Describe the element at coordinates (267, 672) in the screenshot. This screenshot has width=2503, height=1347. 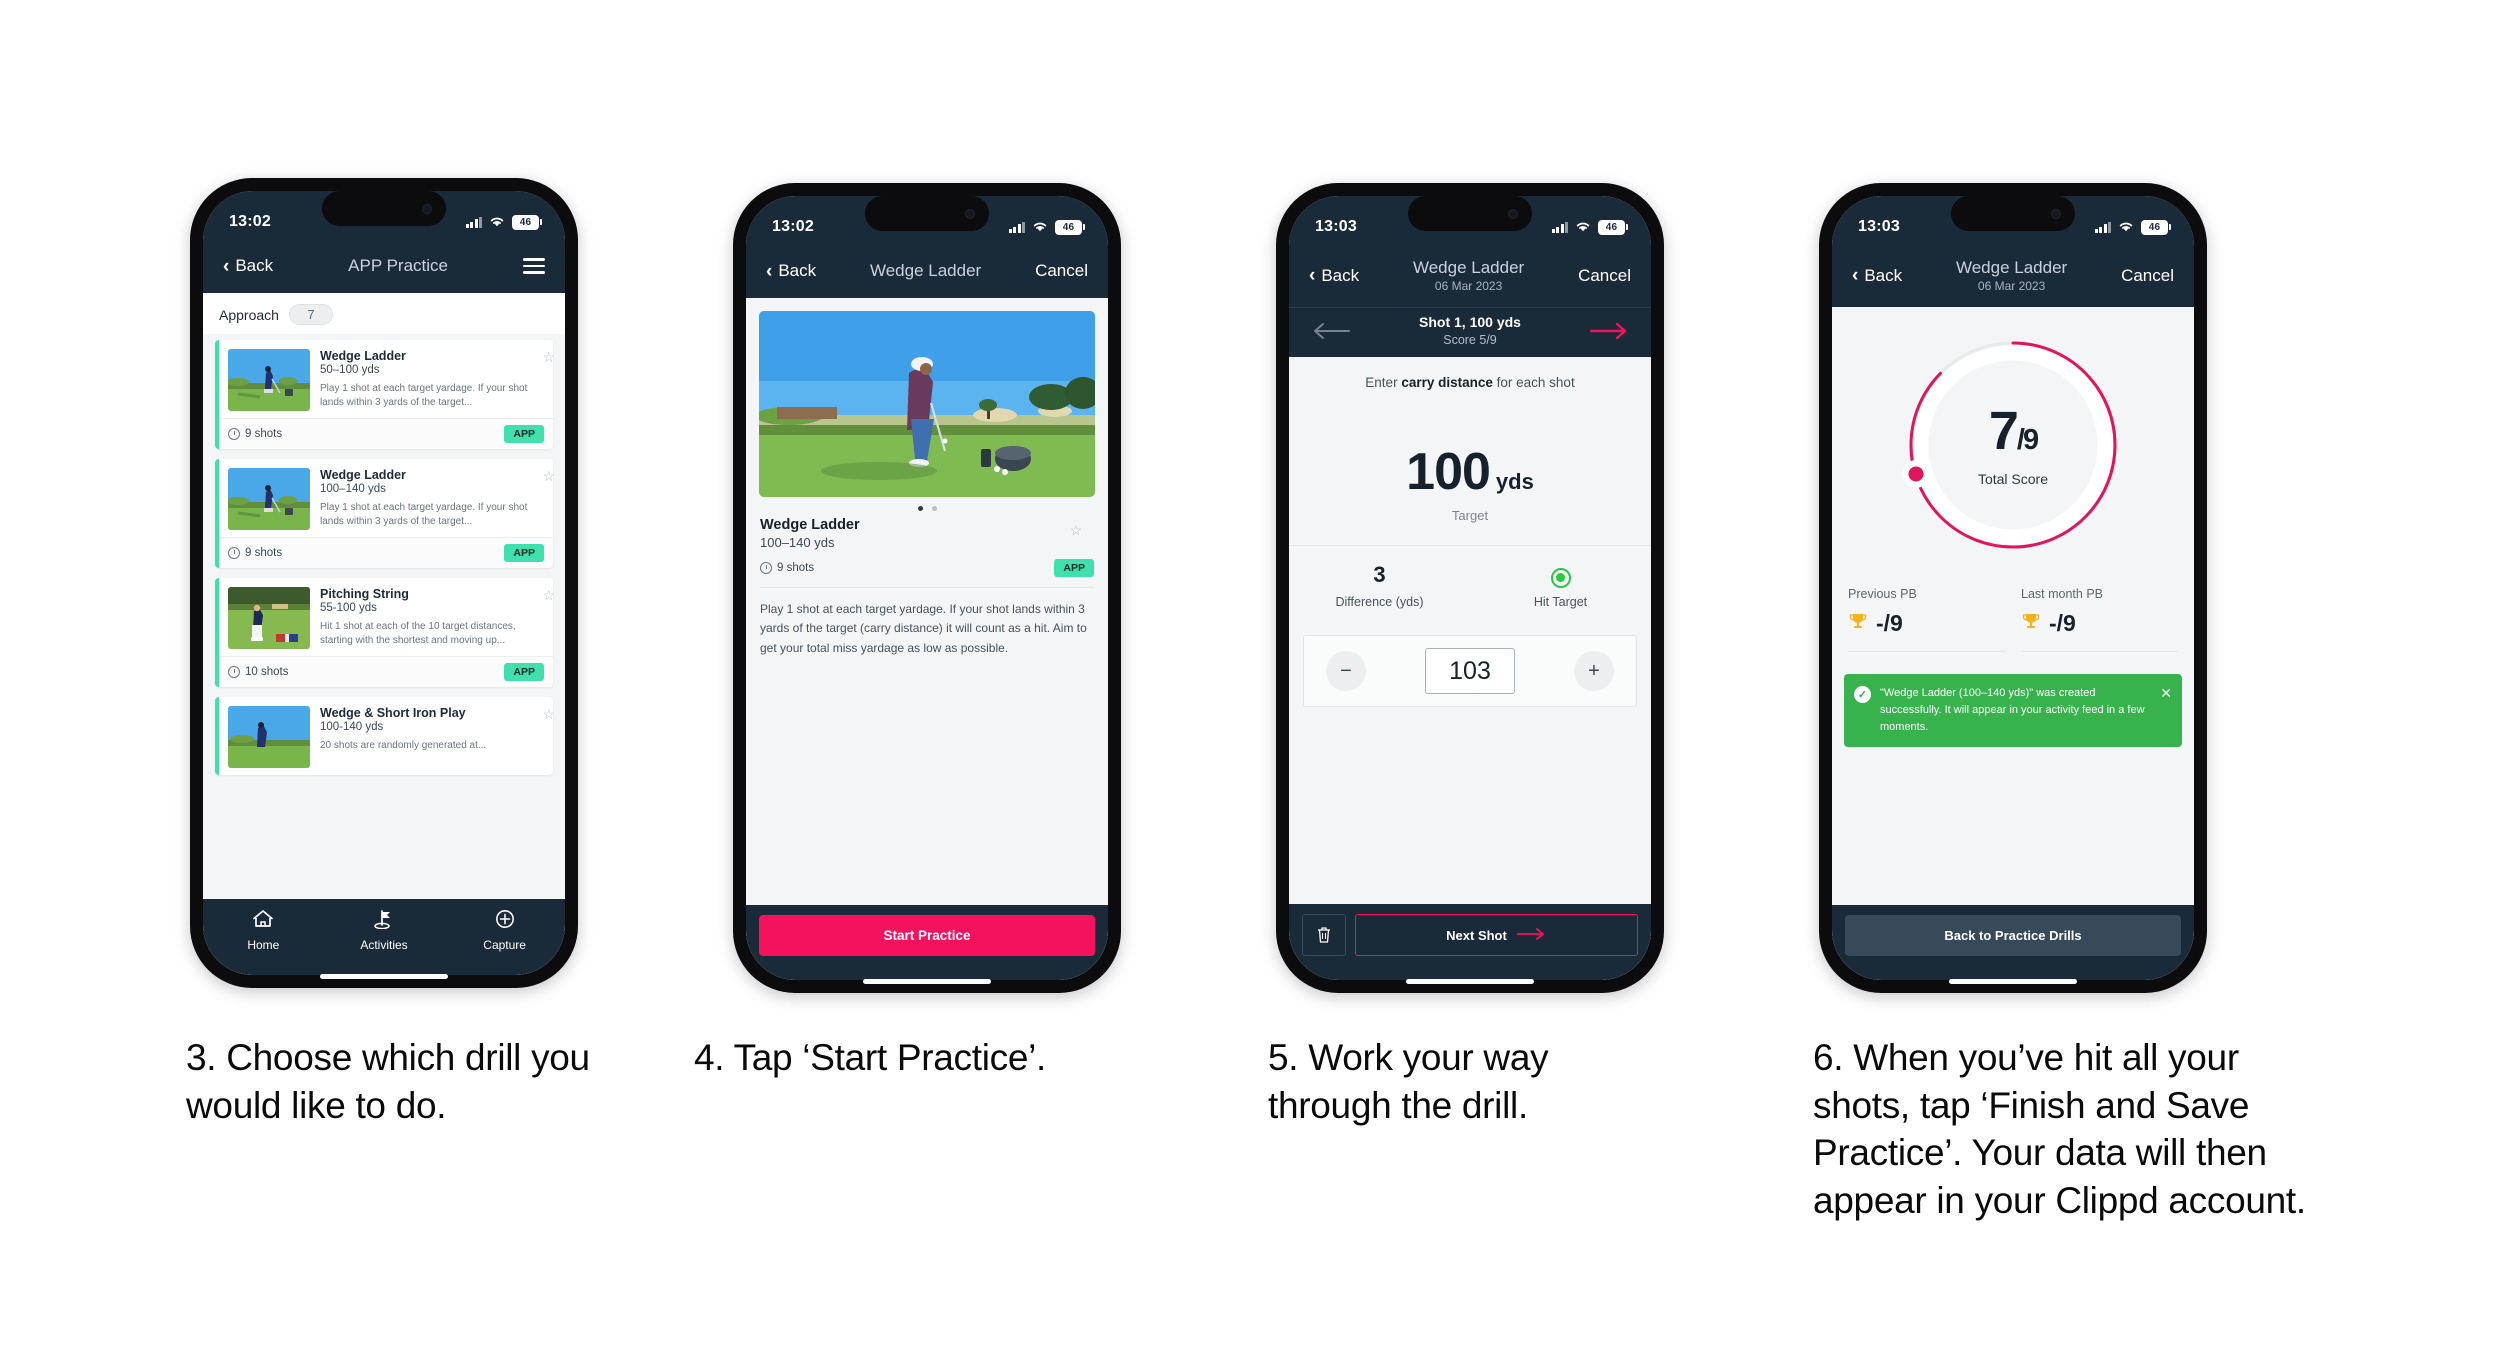
I see `shot-count-label: 10 shots` at that location.